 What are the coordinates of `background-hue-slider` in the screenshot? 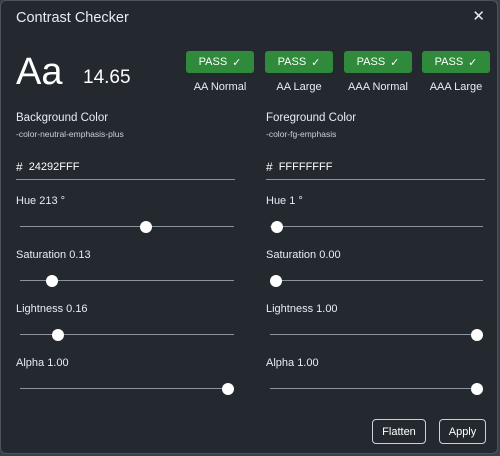 It's located at (127, 227).